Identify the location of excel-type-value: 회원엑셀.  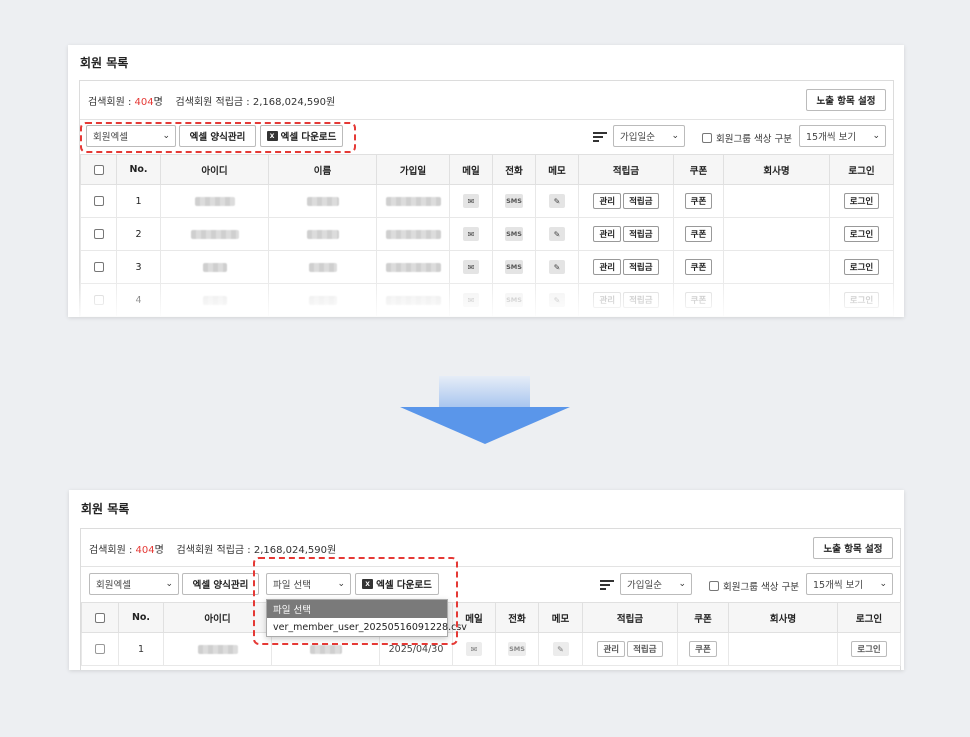
(113, 585).